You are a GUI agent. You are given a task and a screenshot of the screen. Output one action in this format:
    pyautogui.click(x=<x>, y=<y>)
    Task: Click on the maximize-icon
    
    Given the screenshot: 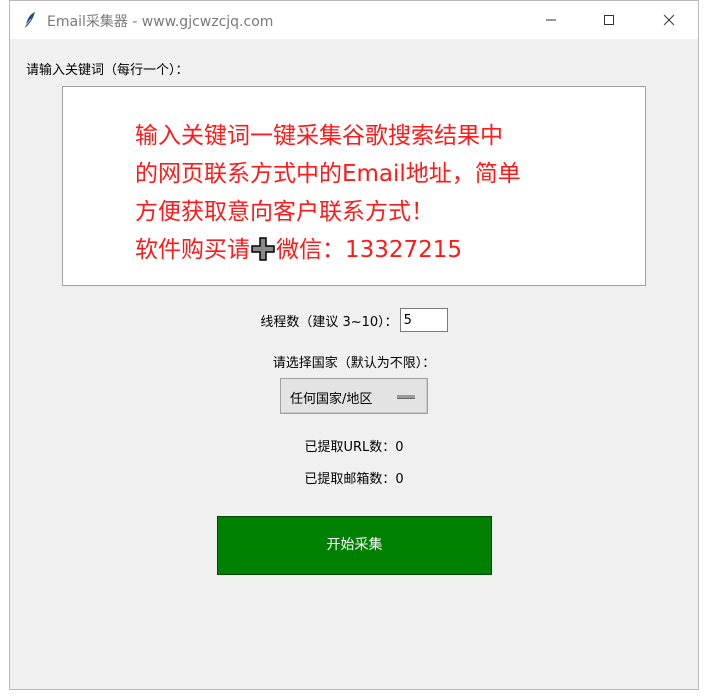 What is the action you would take?
    pyautogui.click(x=609, y=20)
    